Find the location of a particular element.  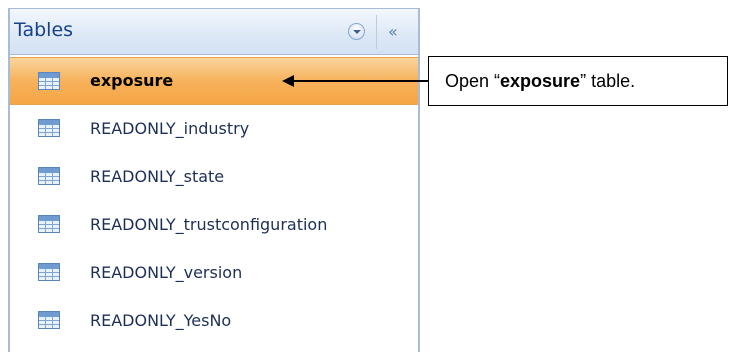

list-item-readonly-industry: READONLY_industry is located at coordinates (214, 129).